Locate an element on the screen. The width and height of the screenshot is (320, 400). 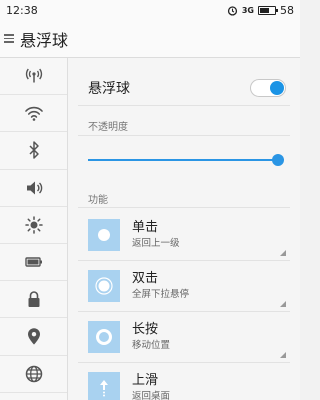
status-icons: 3G 58 is located at coordinates (260, 10).